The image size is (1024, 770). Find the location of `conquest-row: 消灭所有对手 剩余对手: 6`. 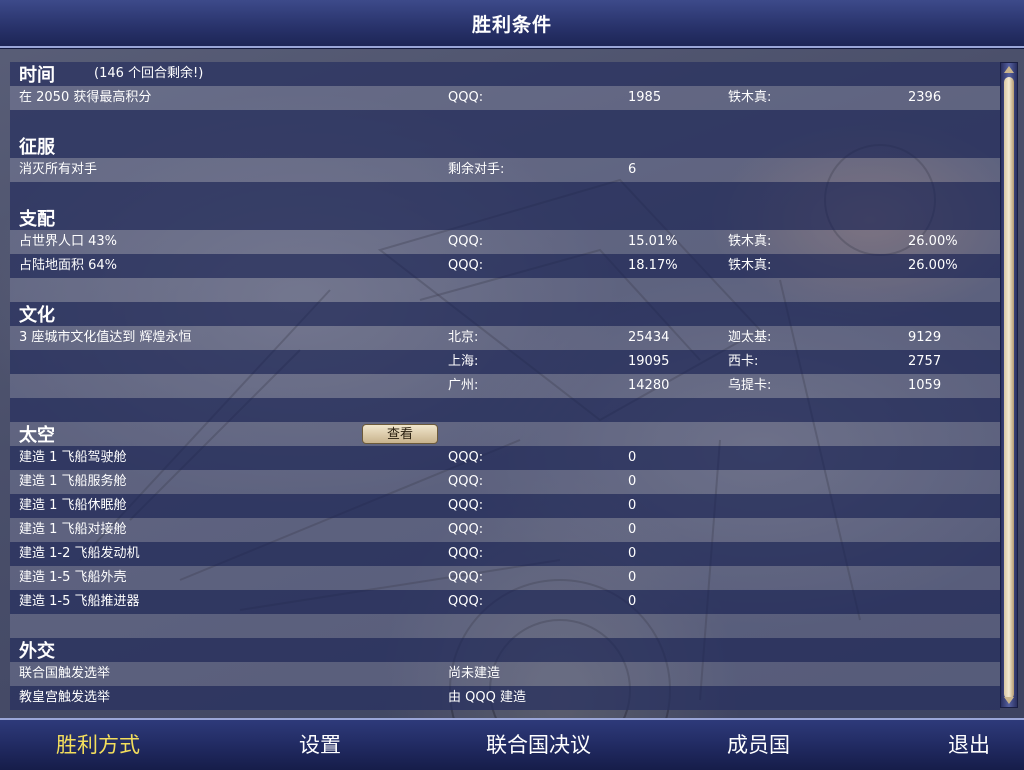

conquest-row: 消灭所有对手 剩余对手: 6 is located at coordinates (505, 170).